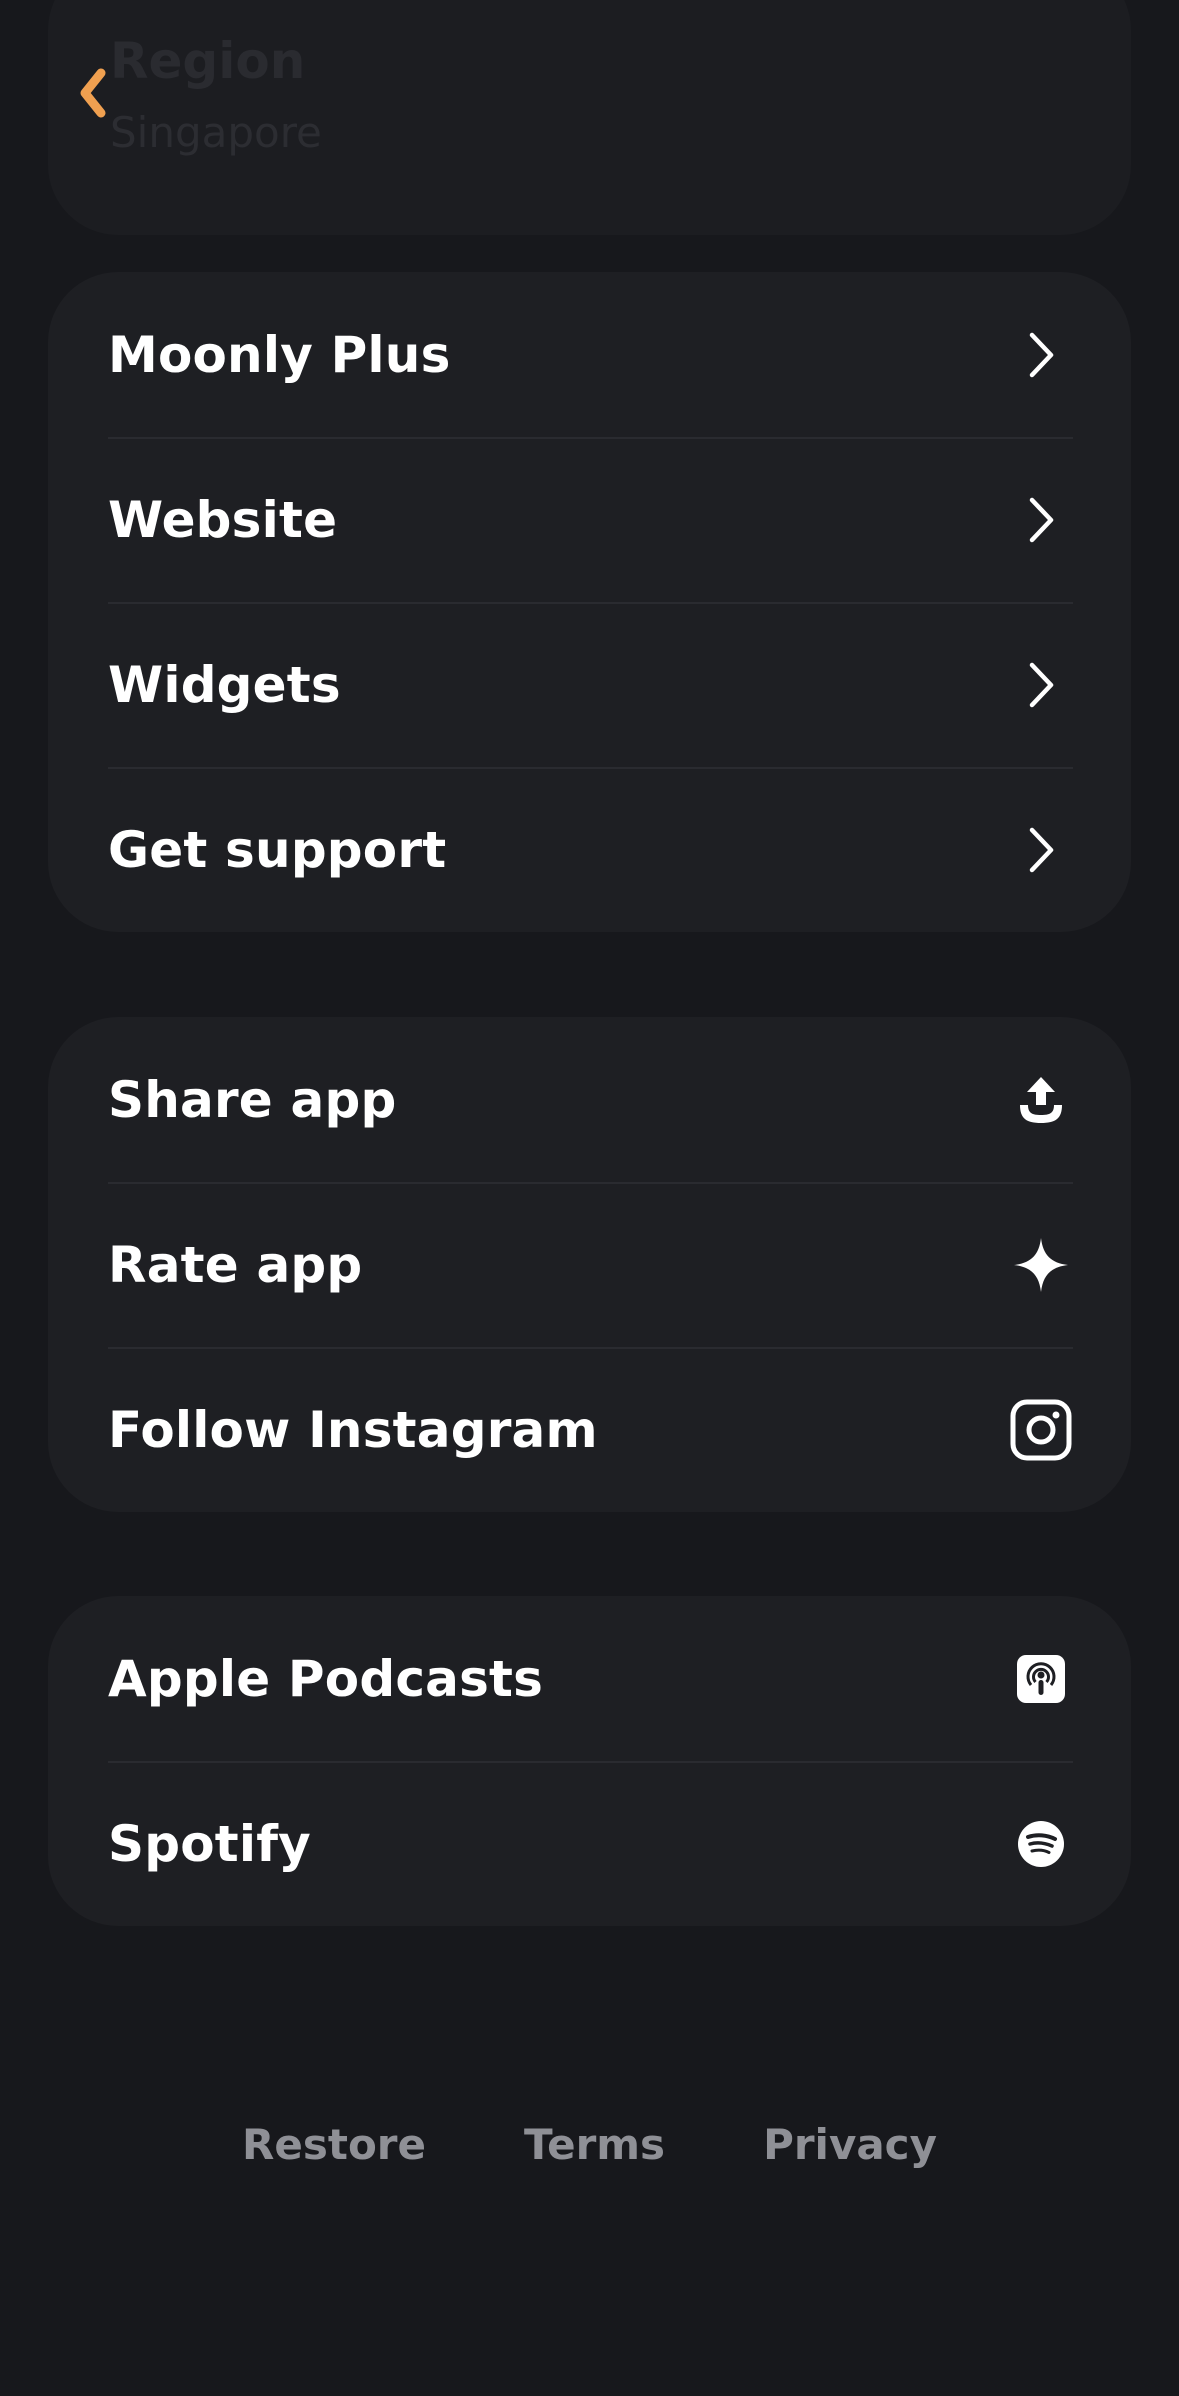 The width and height of the screenshot is (1179, 2396). What do you see at coordinates (208, 61) in the screenshot?
I see `region-title: Region` at bounding box center [208, 61].